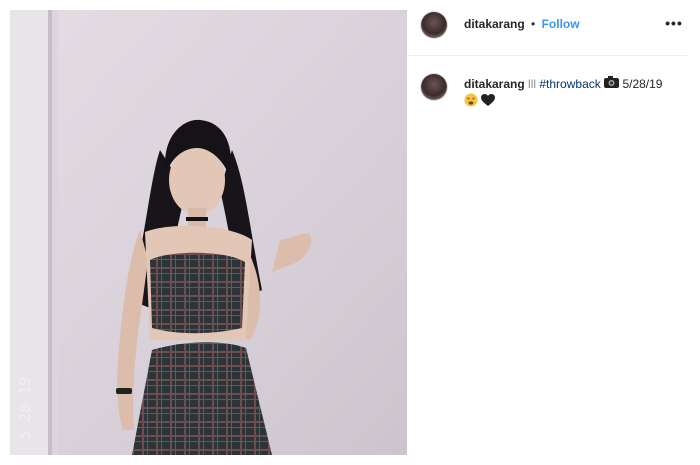  I want to click on caption-avatar, so click(434, 87).